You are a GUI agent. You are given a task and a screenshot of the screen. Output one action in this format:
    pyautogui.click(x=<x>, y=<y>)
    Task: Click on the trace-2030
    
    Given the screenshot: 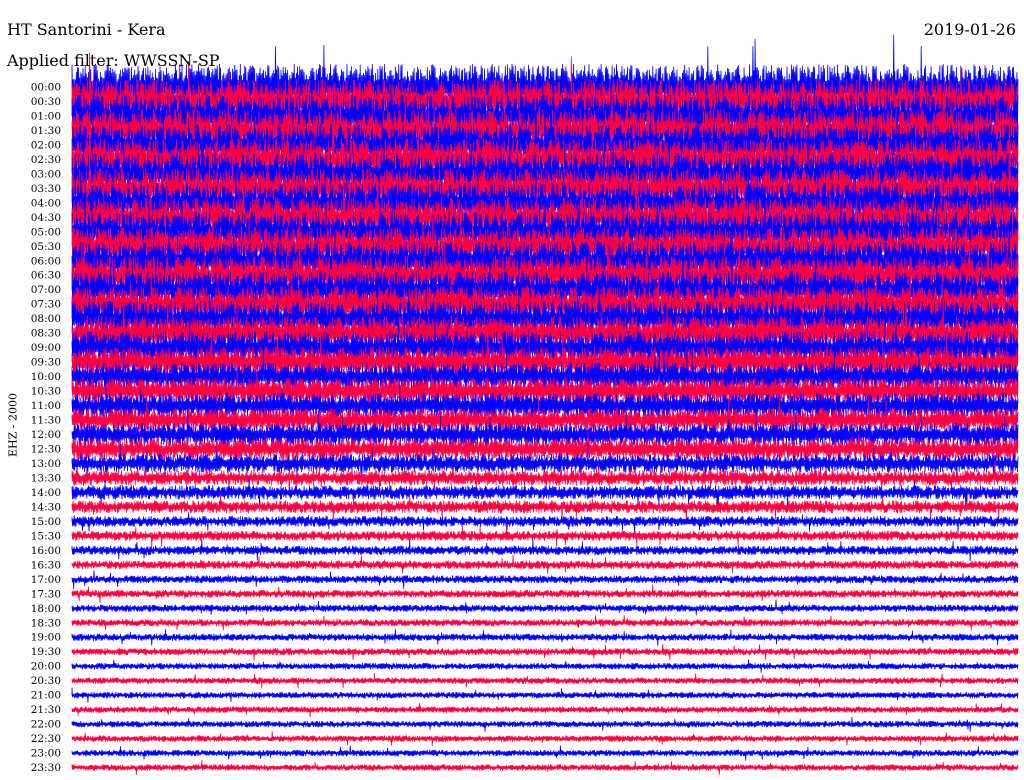 What is the action you would take?
    pyautogui.click(x=545, y=681)
    